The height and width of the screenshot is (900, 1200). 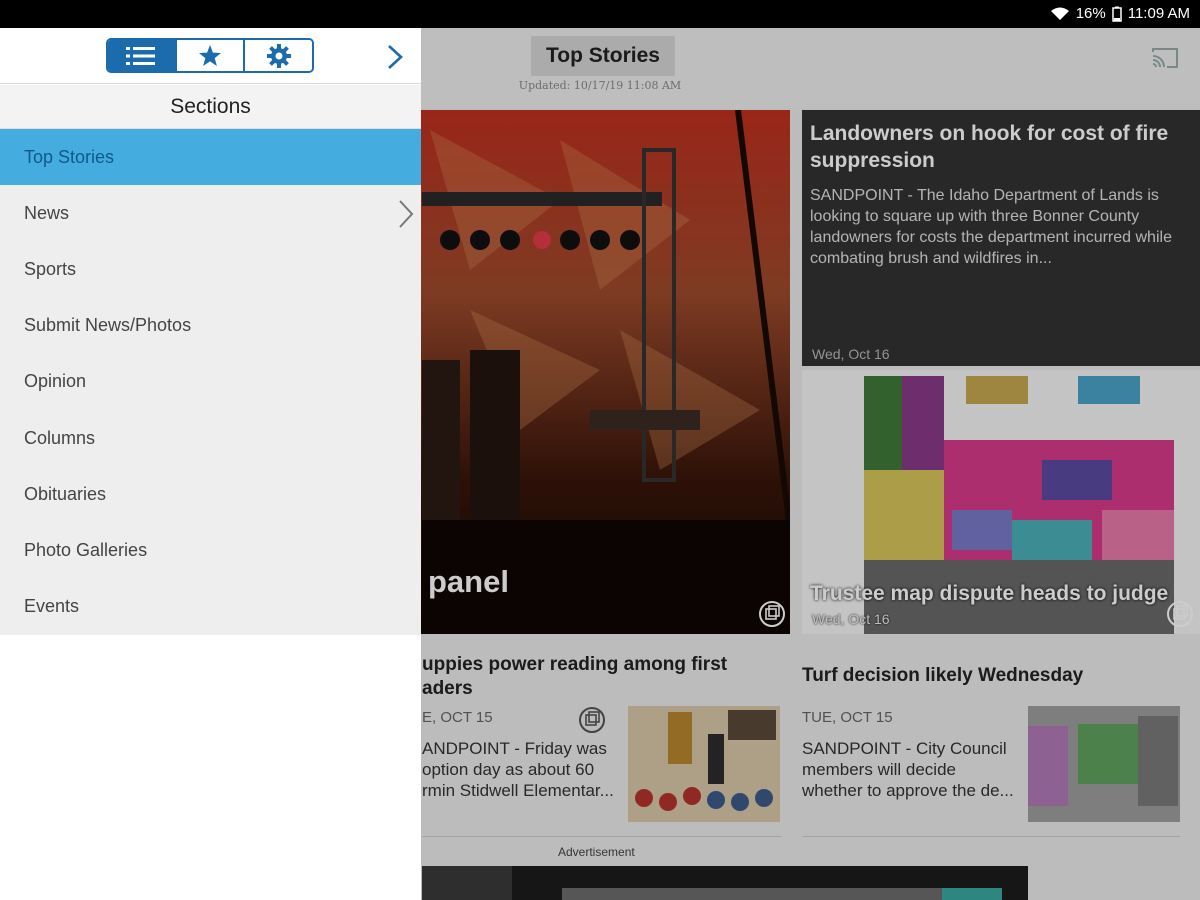 I want to click on sidebar-item-columns: Columns, so click(x=210, y=438).